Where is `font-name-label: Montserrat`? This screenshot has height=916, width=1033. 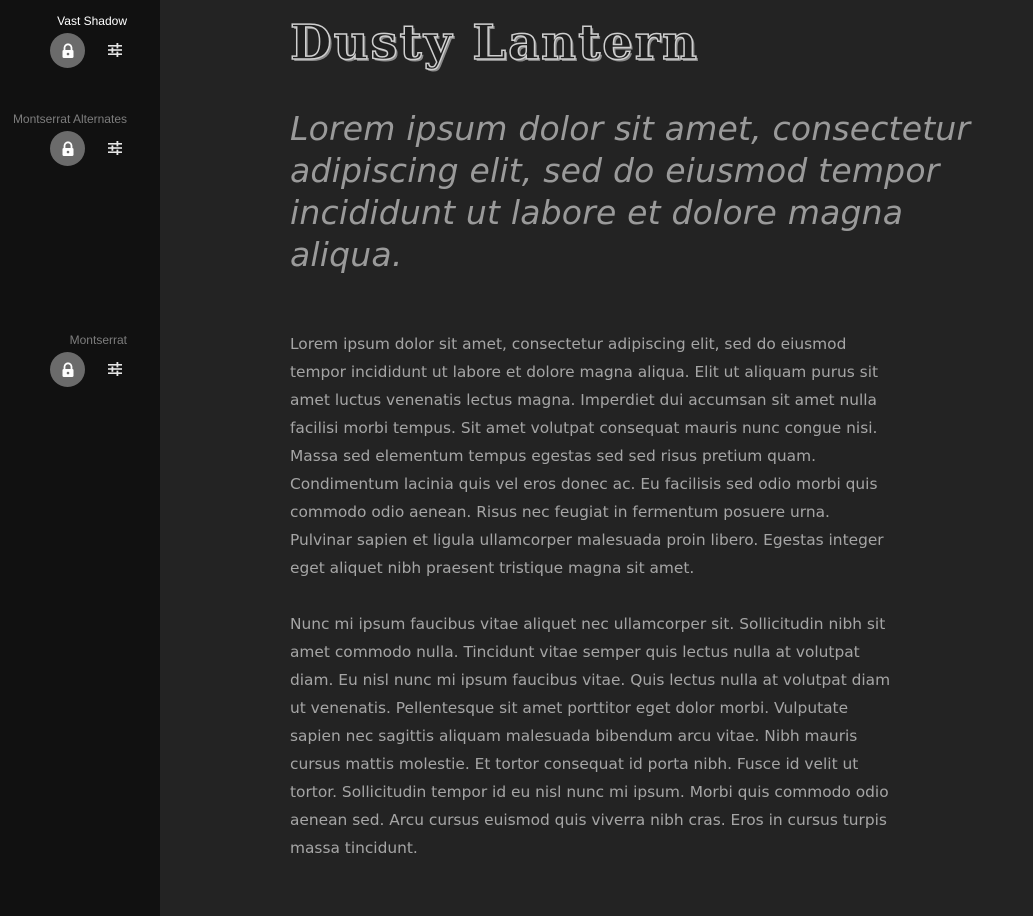 font-name-label: Montserrat is located at coordinates (98, 340).